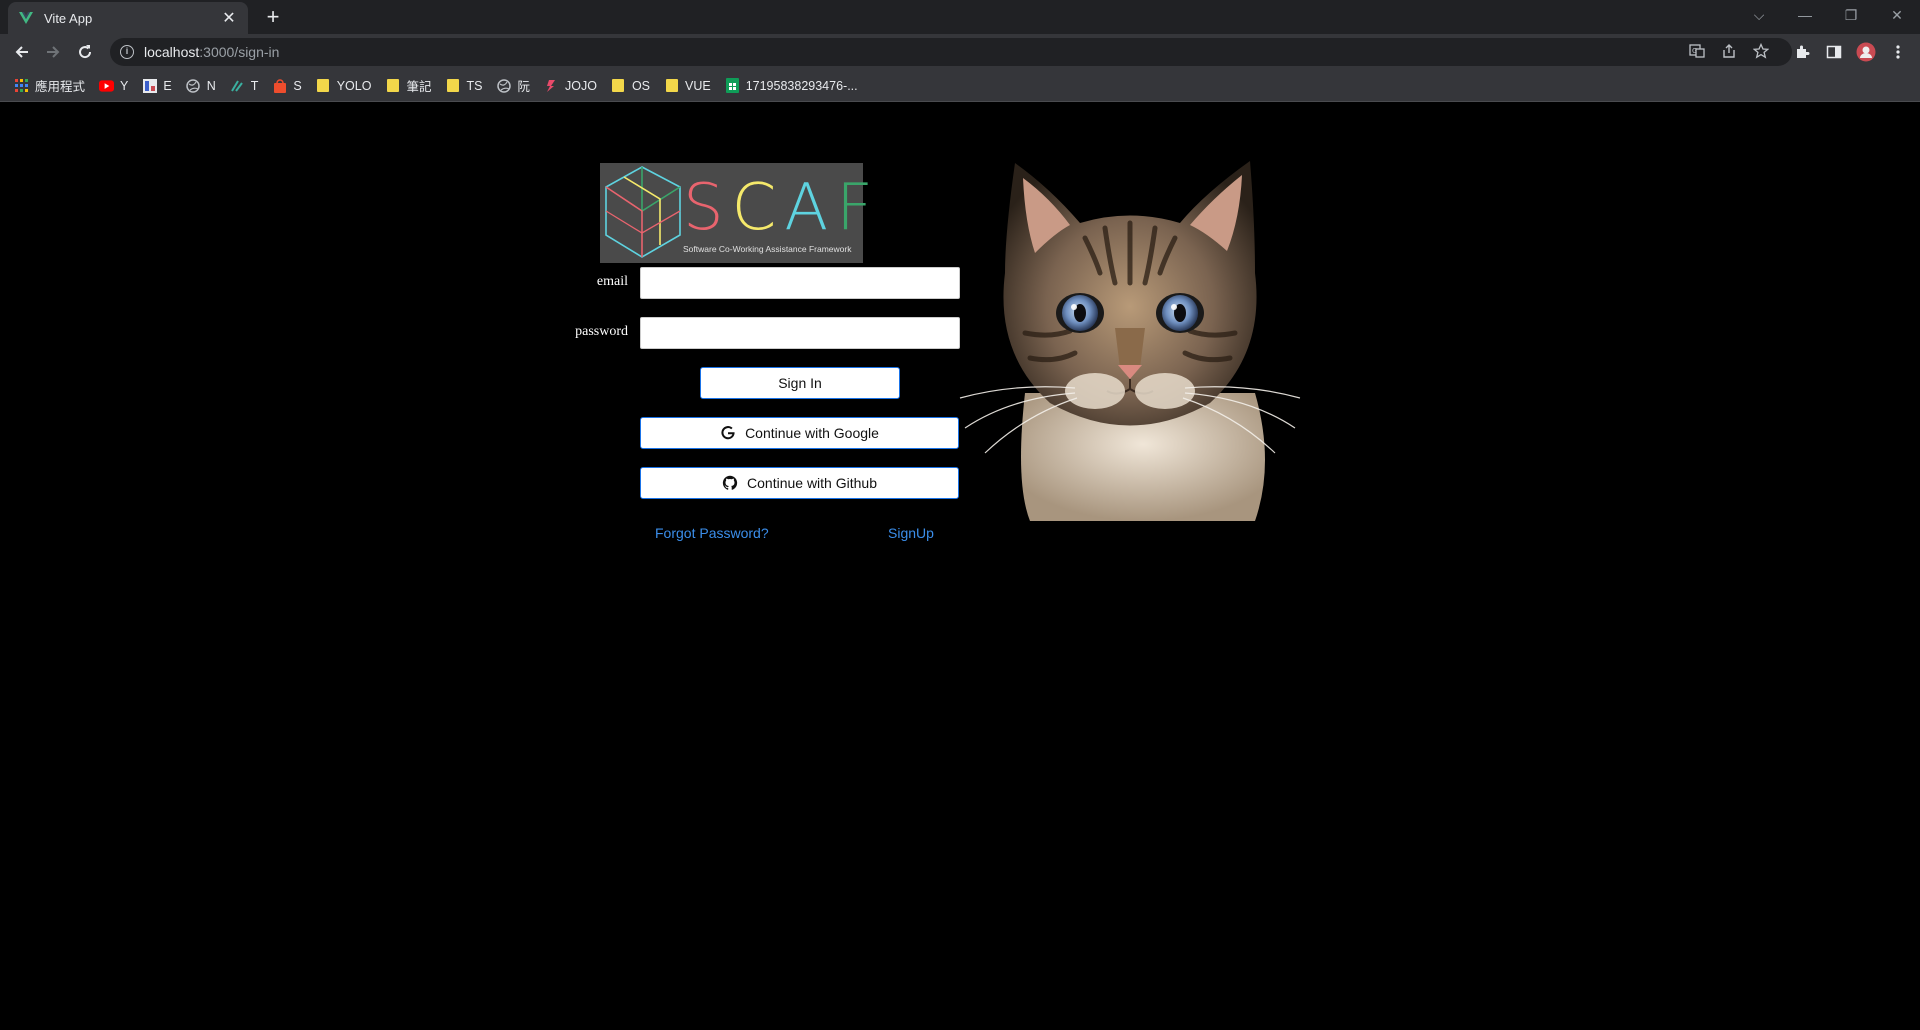 This screenshot has height=1030, width=1920. What do you see at coordinates (707, 208) in the screenshot?
I see `logo-letter: S` at bounding box center [707, 208].